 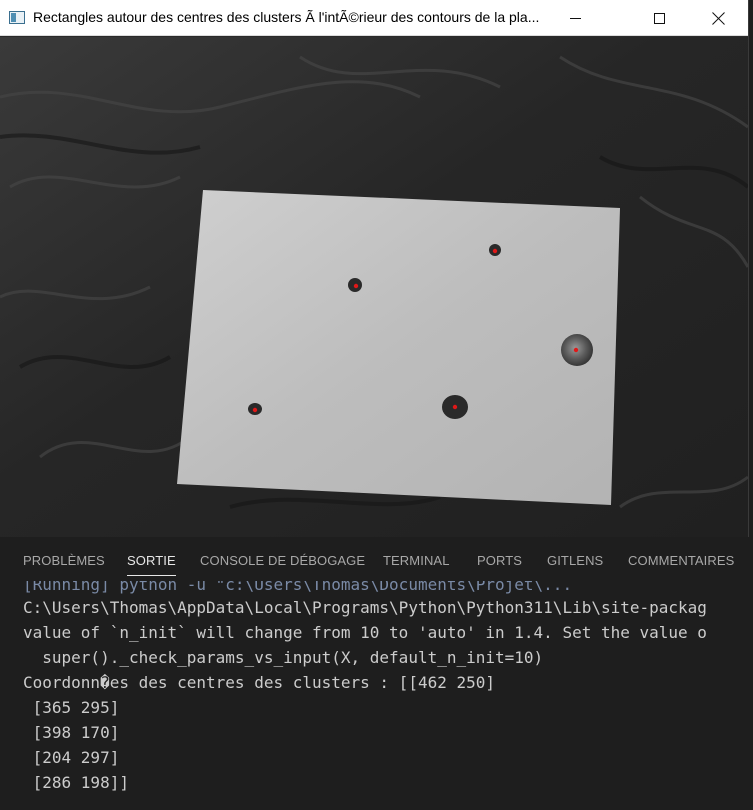 I want to click on output-line: [286 198]], so click(x=76, y=782).